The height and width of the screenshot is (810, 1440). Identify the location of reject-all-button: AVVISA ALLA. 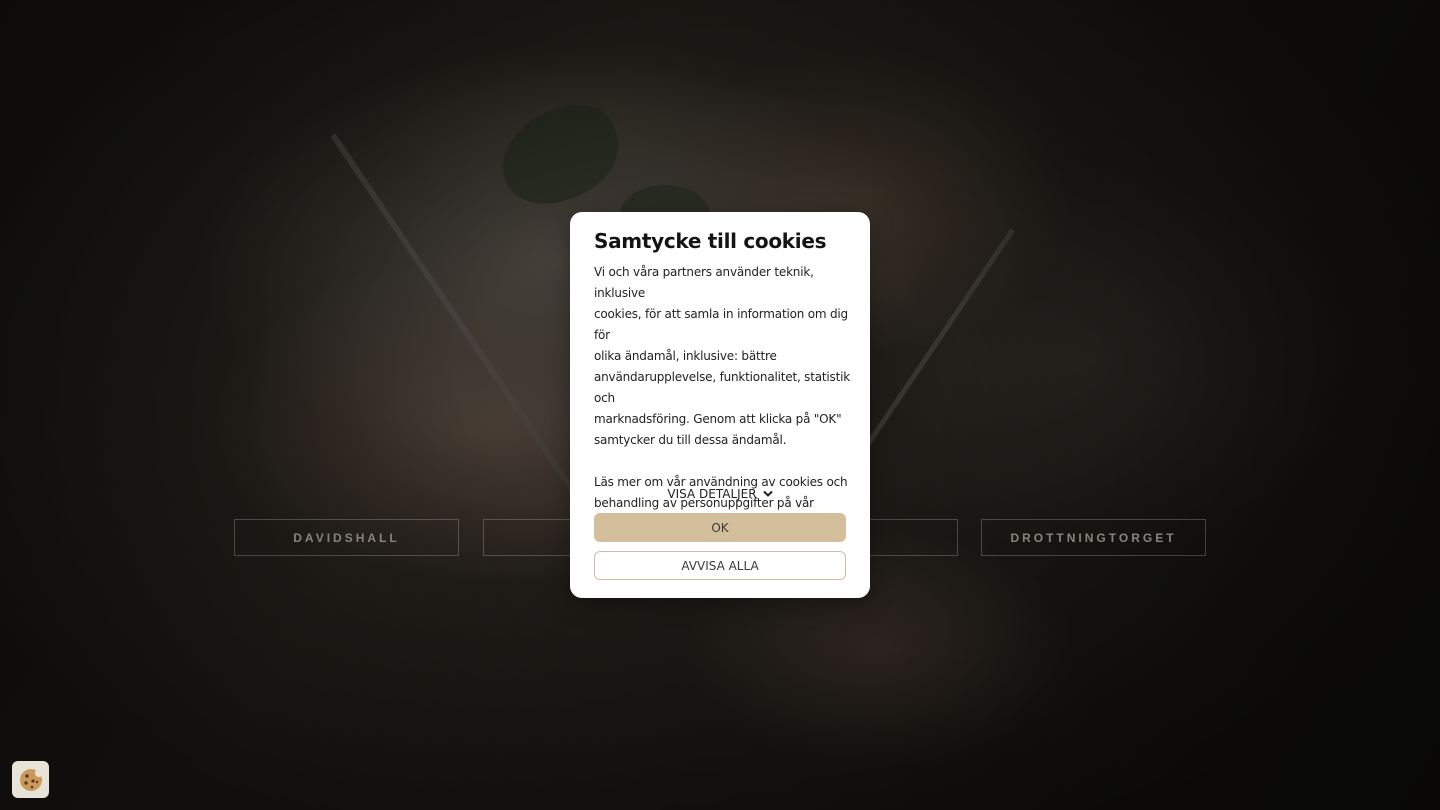
(720, 565).